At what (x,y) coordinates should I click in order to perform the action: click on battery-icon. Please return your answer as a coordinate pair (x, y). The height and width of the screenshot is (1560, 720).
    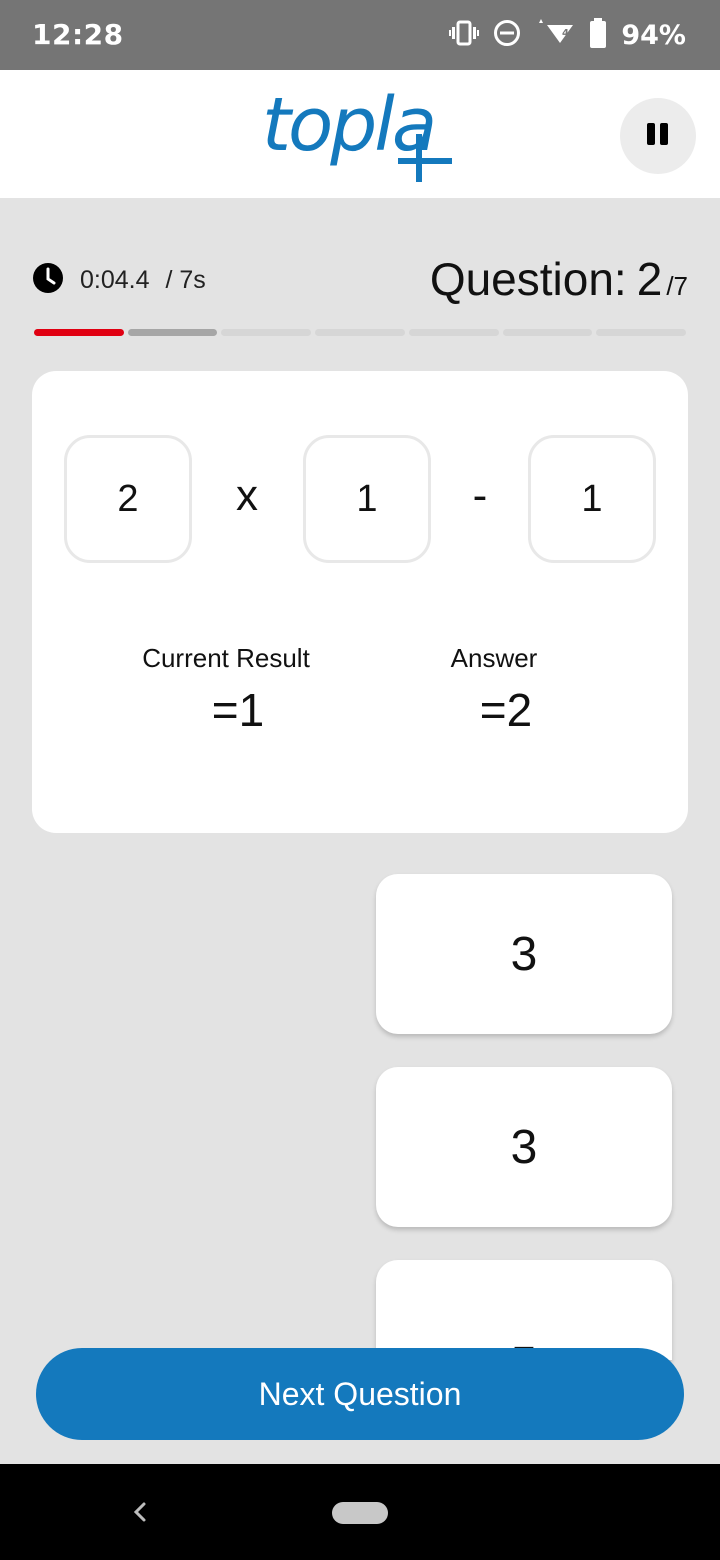
    Looking at the image, I should click on (598, 35).